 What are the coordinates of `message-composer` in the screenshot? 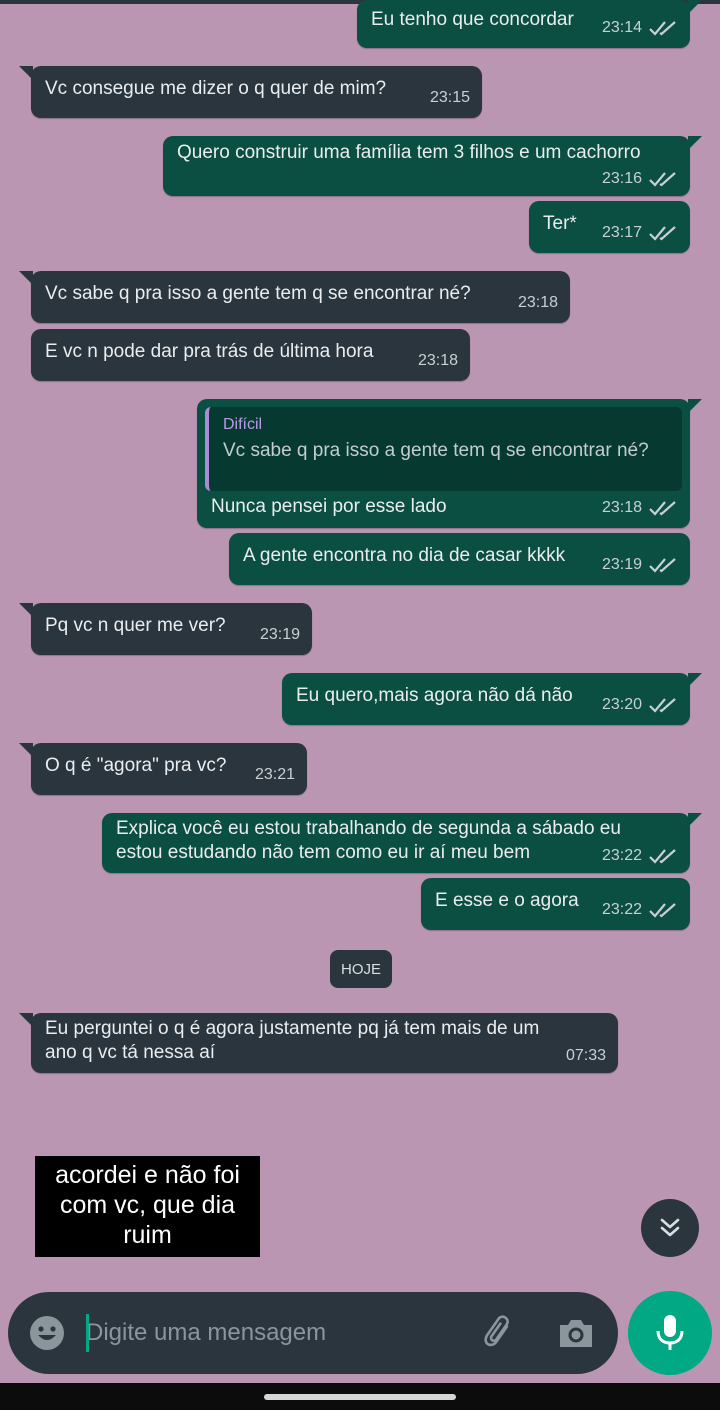 It's located at (313, 1333).